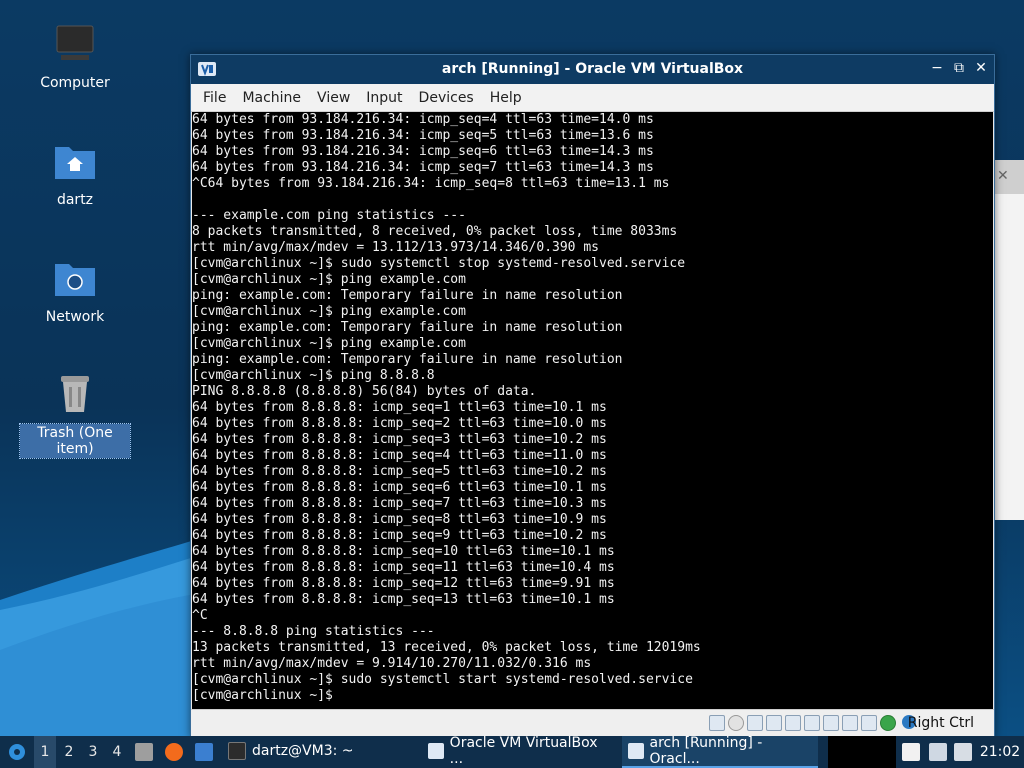 This screenshot has height=768, width=1024. I want to click on workspace-4: 4, so click(117, 752).